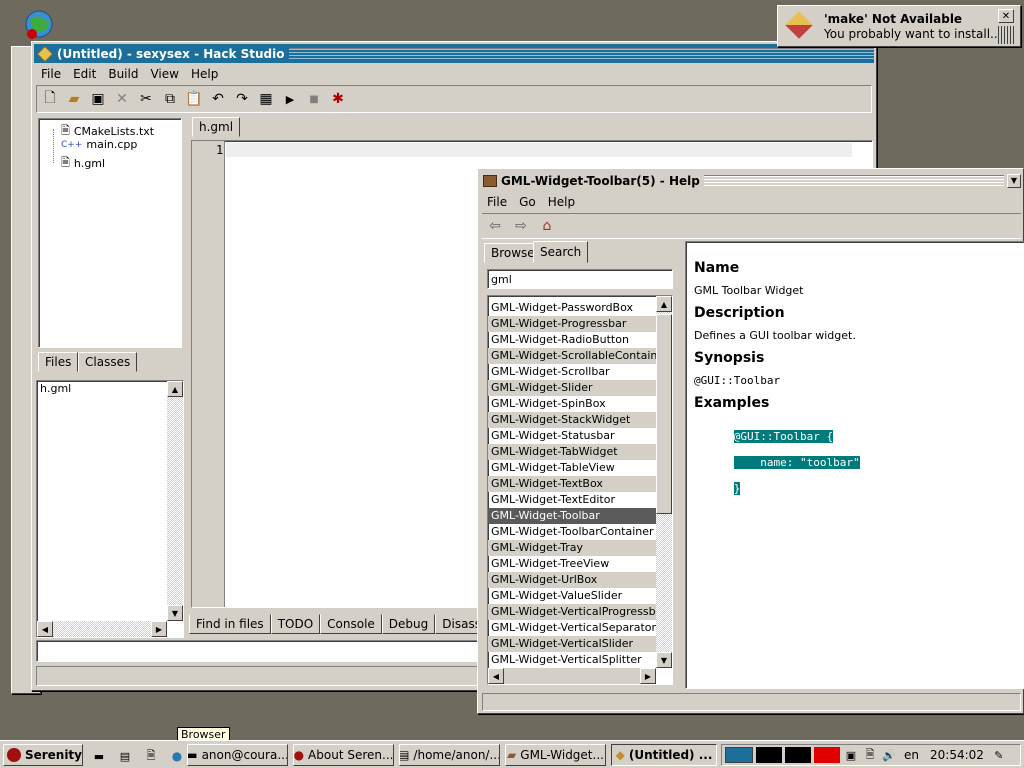 The width and height of the screenshot is (1024, 768). Describe the element at coordinates (123, 74) in the screenshot. I see `menu-build: Build` at that location.